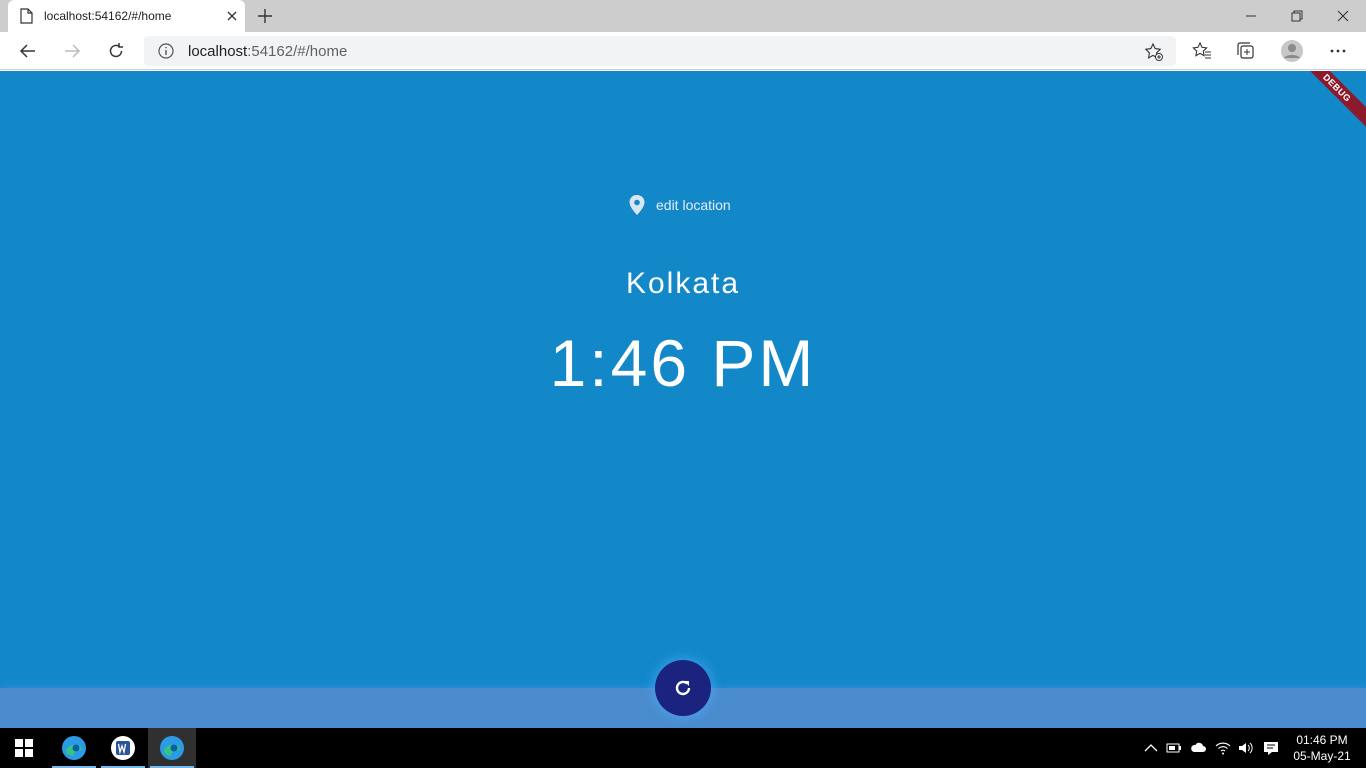 Image resolution: width=1366 pixels, height=768 pixels. Describe the element at coordinates (166, 51) in the screenshot. I see `info-icon` at that location.